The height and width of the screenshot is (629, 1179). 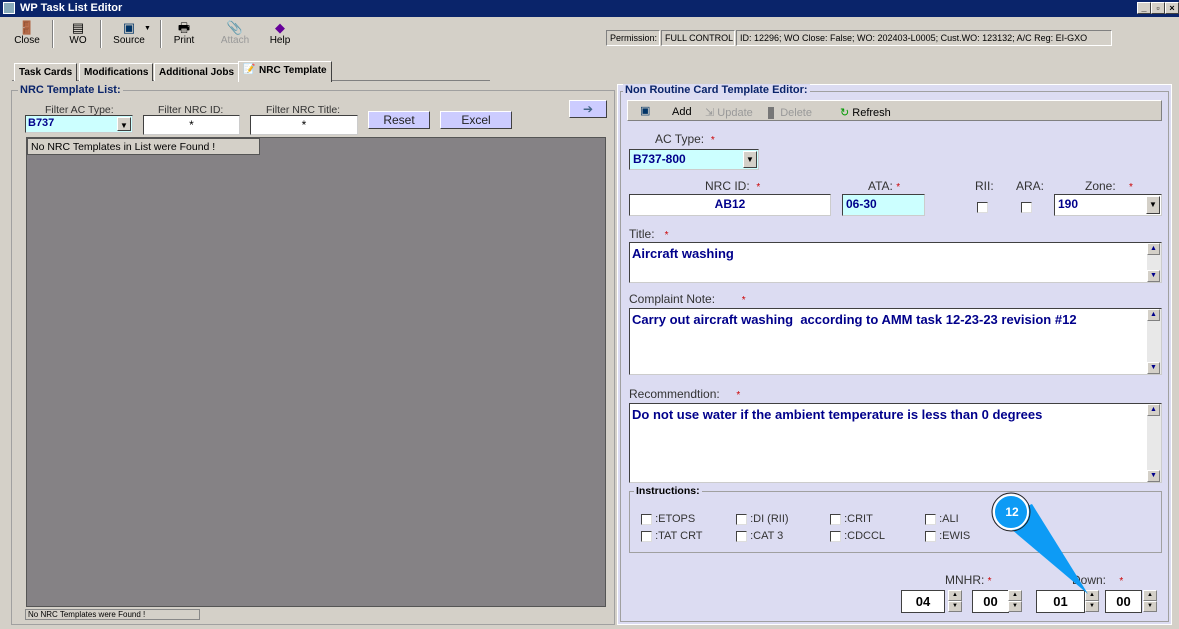 I want to click on tab-nrc-template: 📝 NRC Template, so click(x=285, y=71).